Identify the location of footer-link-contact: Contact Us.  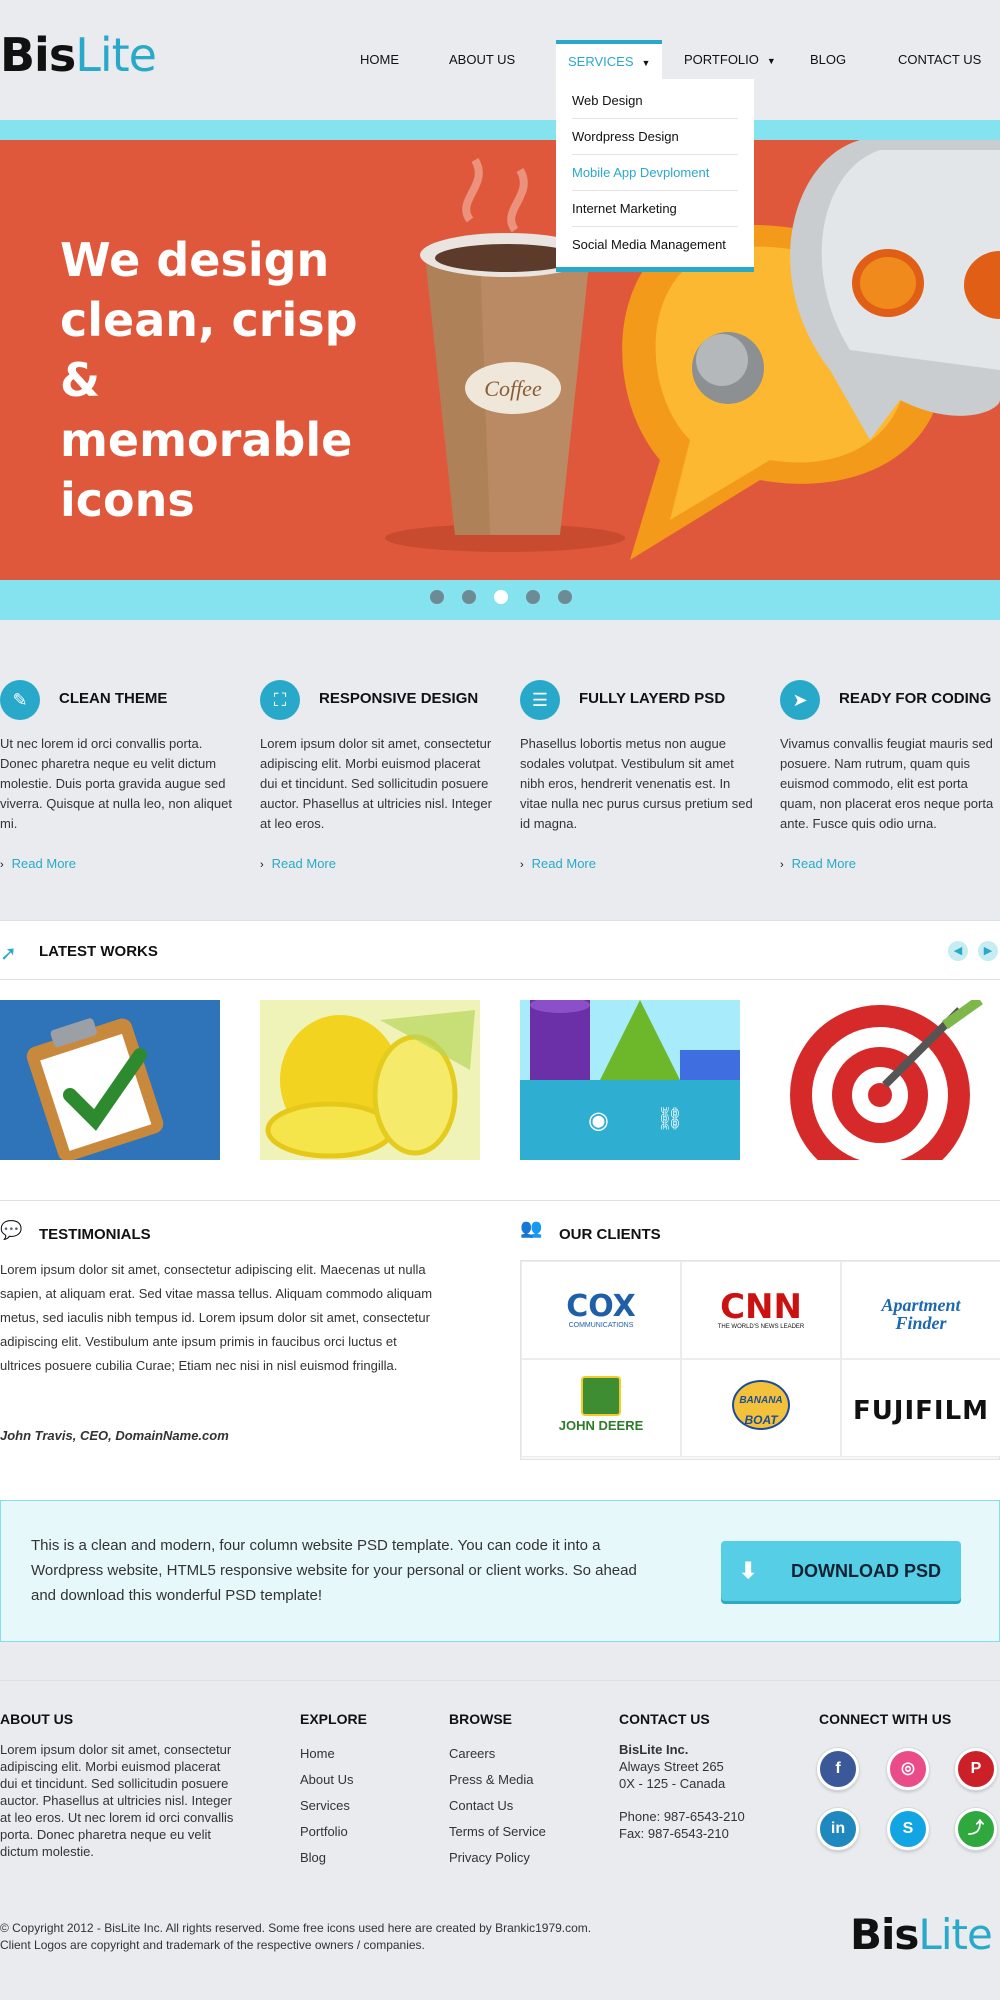
(497, 1806).